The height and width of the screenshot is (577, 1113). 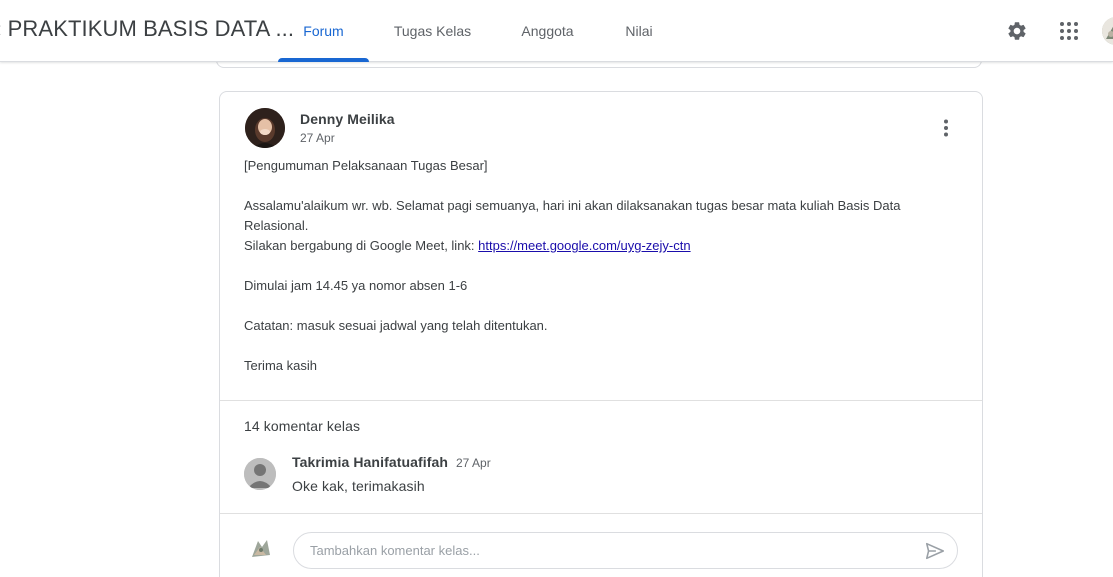 I want to click on tab-forum: Forum, so click(x=323, y=31).